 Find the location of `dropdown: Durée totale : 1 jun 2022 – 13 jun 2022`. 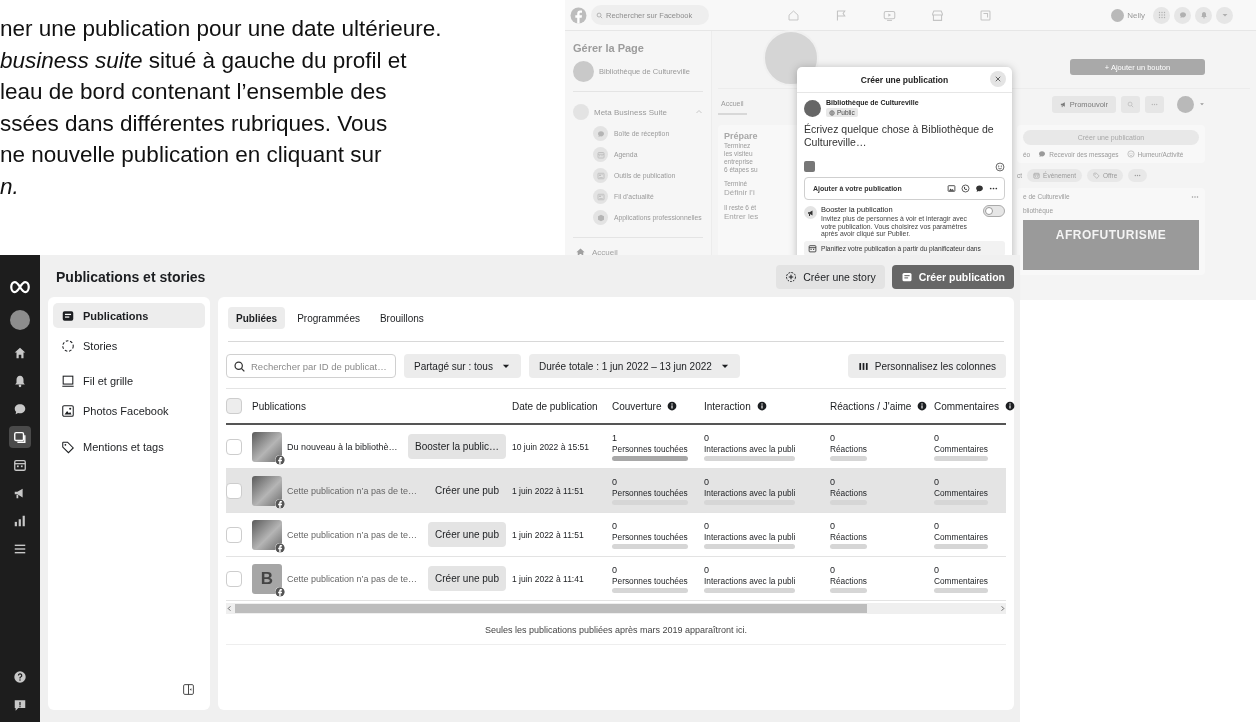

dropdown: Durée totale : 1 jun 2022 – 13 jun 2022 is located at coordinates (634, 366).